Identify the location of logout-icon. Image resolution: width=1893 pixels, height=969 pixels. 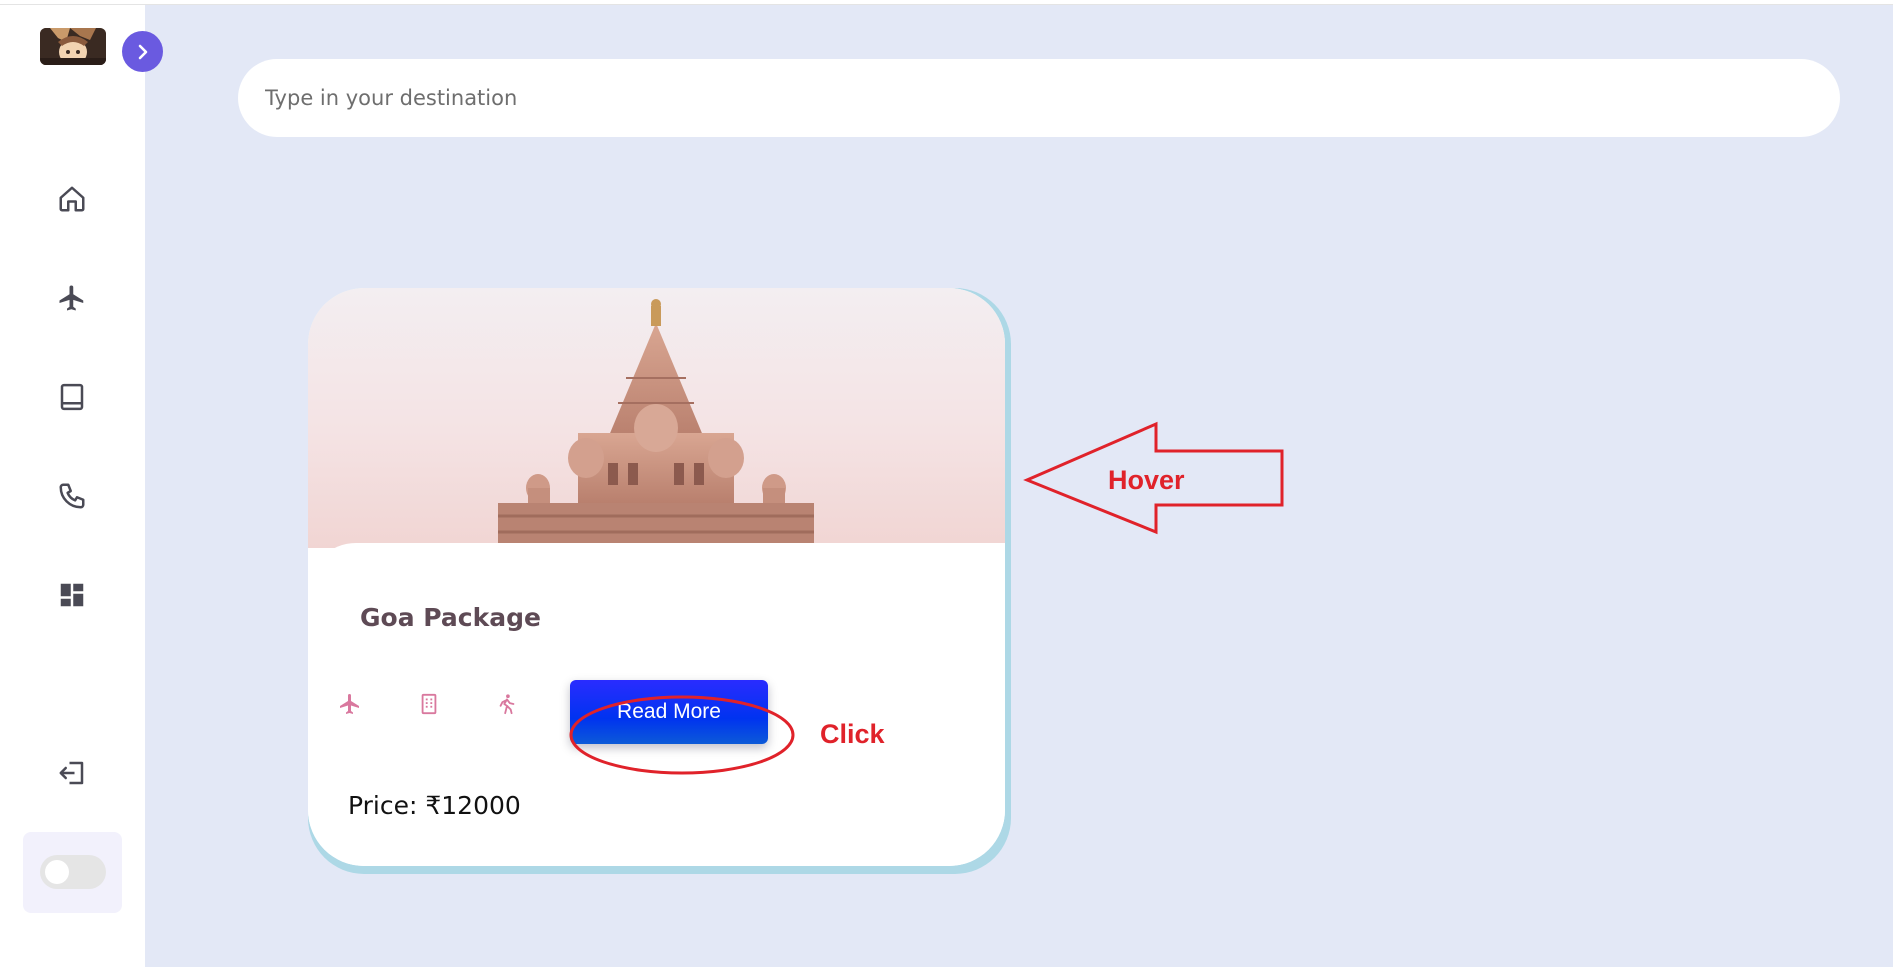
(71, 773).